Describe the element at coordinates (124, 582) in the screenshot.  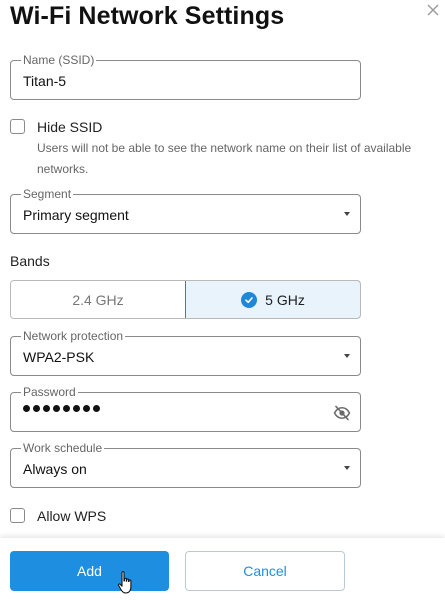
I see `hand-pointer-cursor-icon` at that location.